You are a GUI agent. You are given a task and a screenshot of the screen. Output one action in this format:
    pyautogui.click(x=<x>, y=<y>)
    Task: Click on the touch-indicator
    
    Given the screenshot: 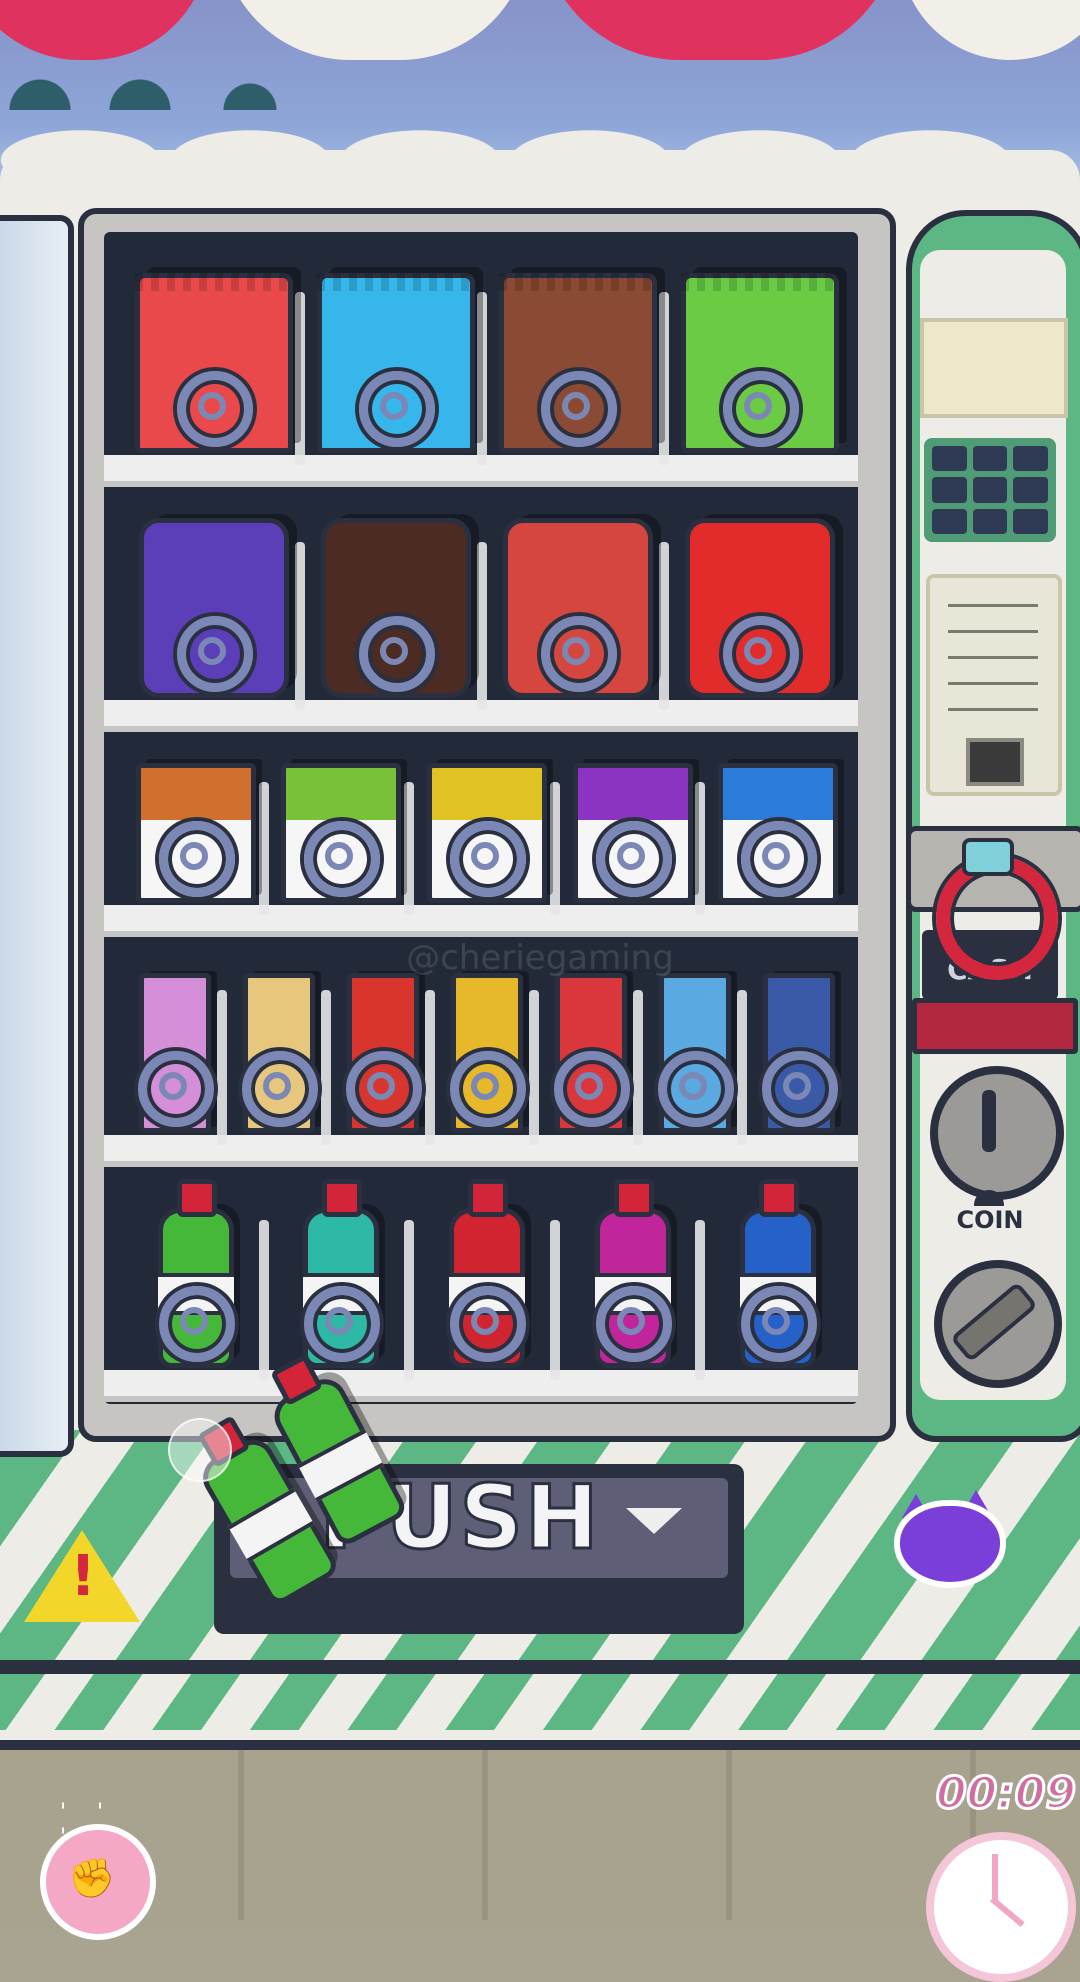 What is the action you would take?
    pyautogui.click(x=200, y=1450)
    